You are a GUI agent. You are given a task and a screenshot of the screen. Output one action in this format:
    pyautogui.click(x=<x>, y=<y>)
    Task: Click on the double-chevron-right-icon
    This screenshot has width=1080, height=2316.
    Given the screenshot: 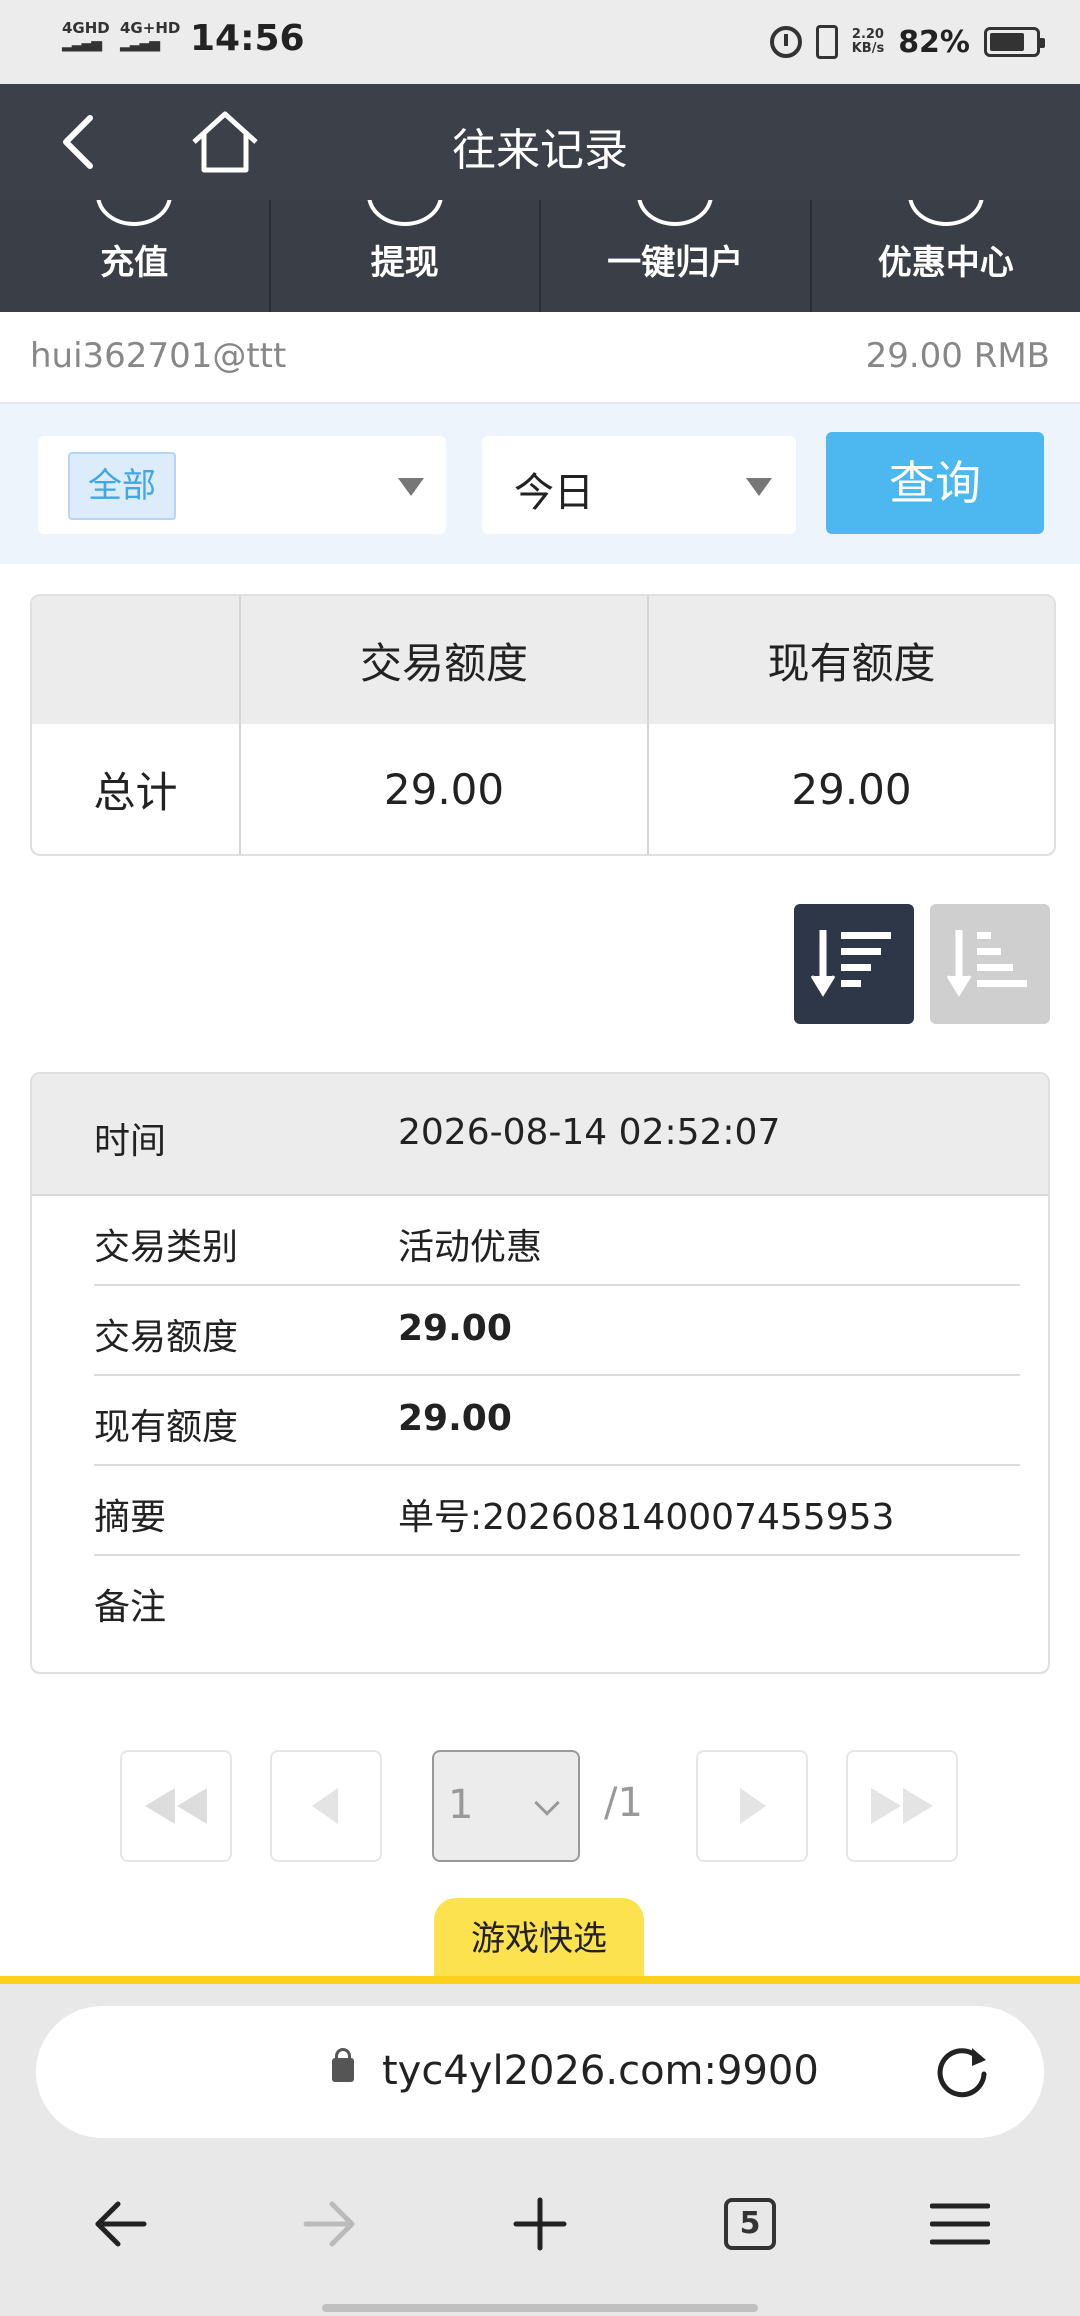 What is the action you would take?
    pyautogui.click(x=902, y=1806)
    